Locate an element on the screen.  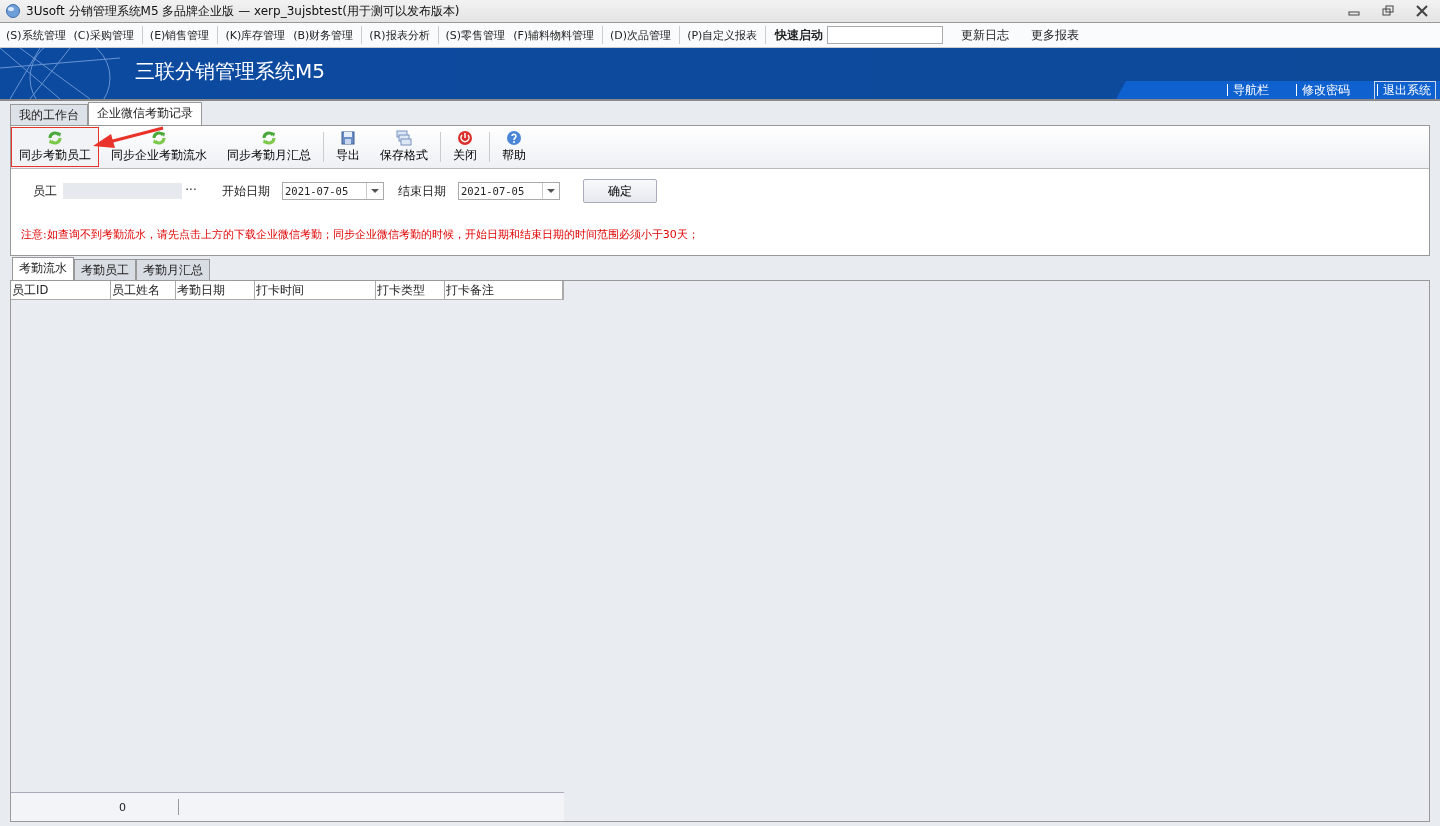
column-header: 员工ID is located at coordinates (61, 290).